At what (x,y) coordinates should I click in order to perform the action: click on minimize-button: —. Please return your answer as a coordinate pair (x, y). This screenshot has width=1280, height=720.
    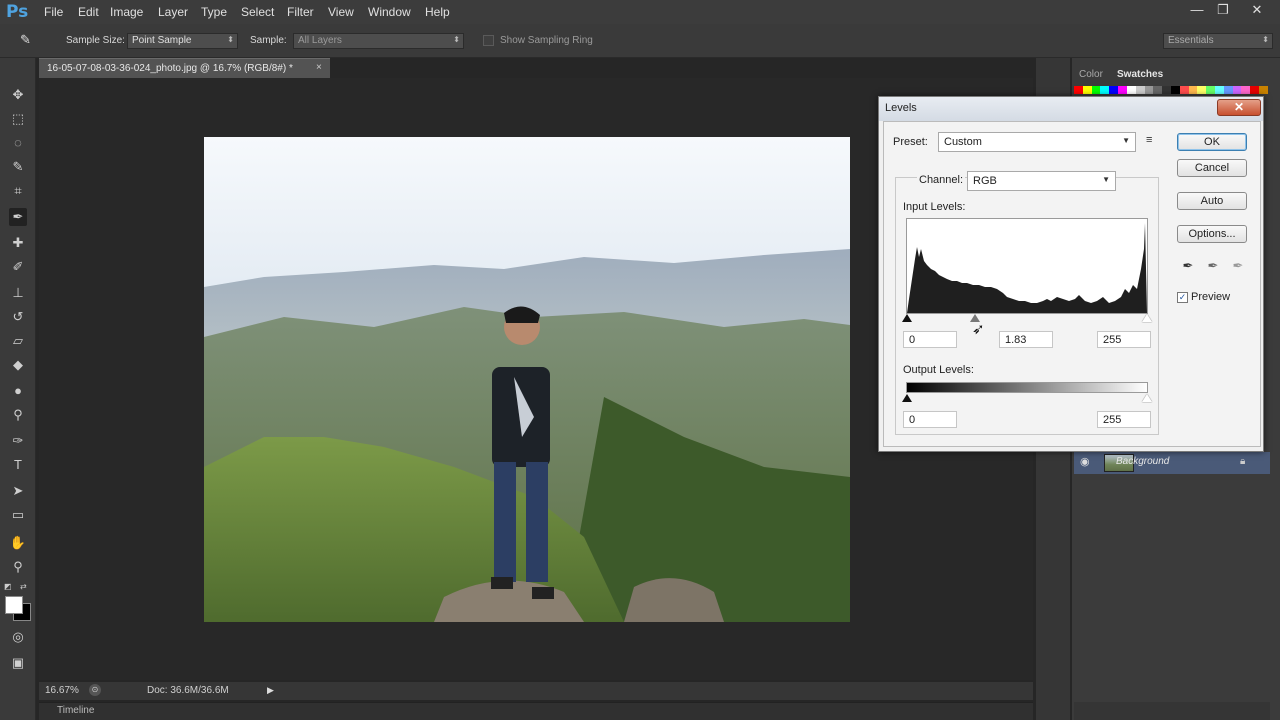
    Looking at the image, I should click on (1197, 11).